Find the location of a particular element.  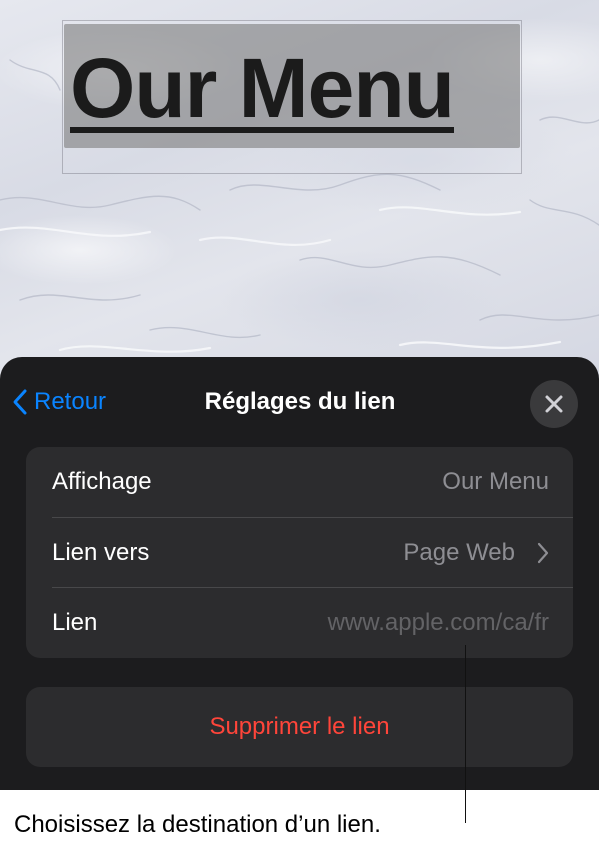

remove-link-label: Supprimer le lien is located at coordinates (299, 726).